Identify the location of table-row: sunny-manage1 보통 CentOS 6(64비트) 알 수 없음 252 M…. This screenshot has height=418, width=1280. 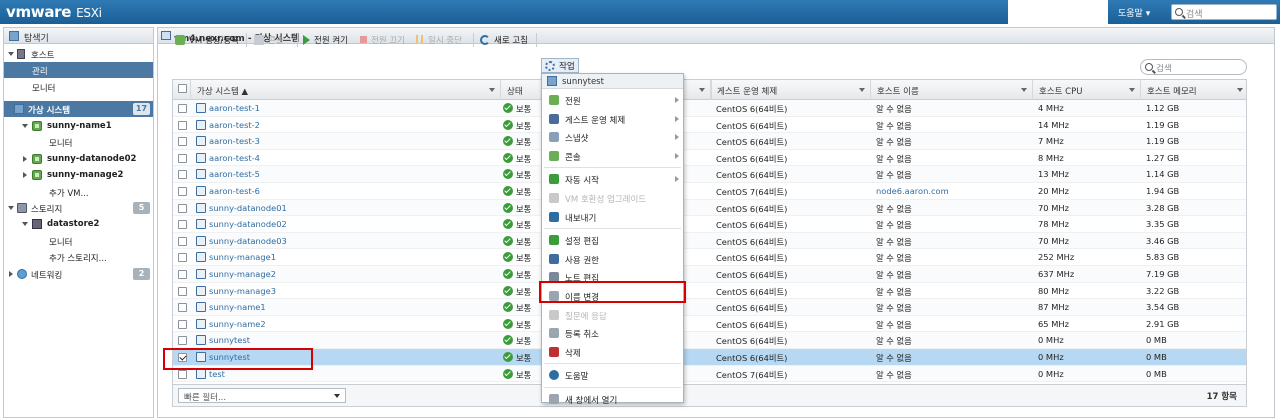
(709, 257).